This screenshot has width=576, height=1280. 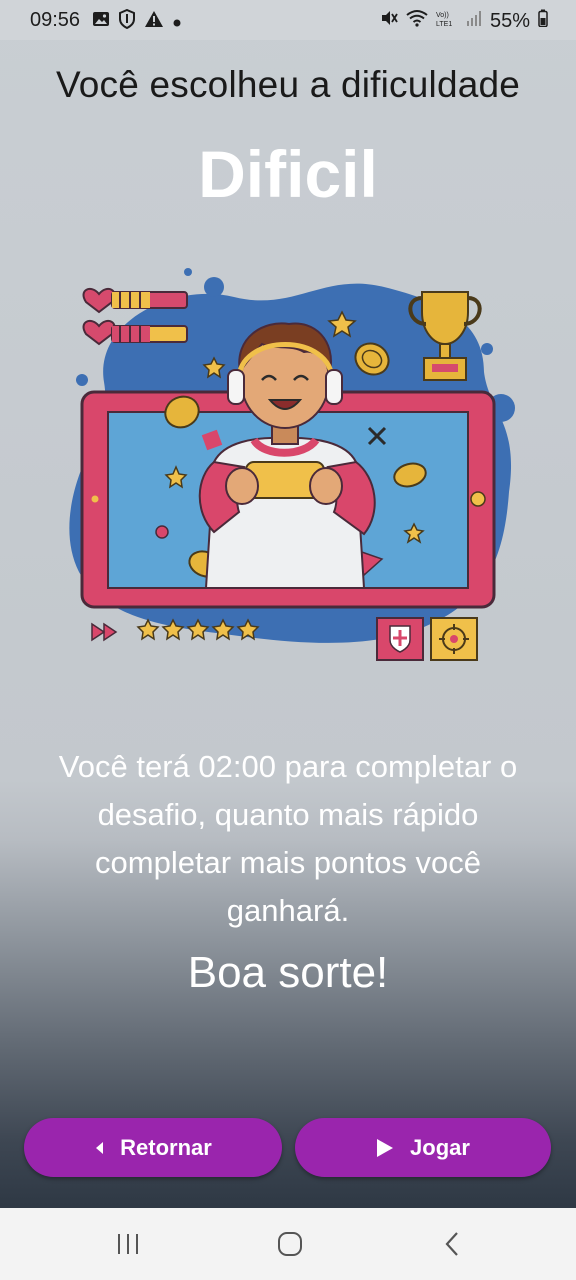 I want to click on volte-icon: Vo)) LTE1, so click(x=447, y=21).